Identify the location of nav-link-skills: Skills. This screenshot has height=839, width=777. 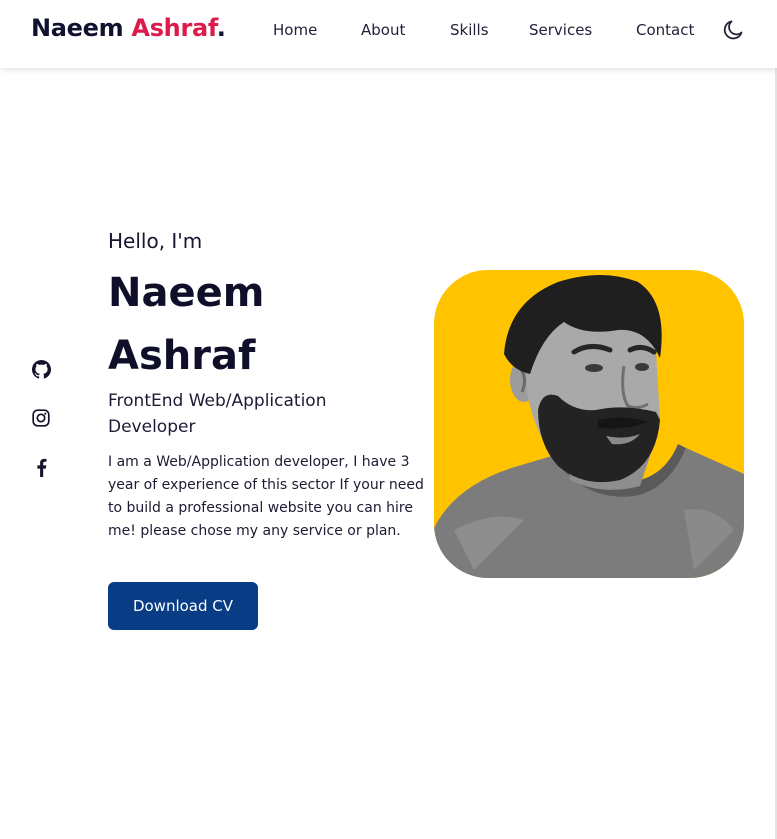
(469, 30).